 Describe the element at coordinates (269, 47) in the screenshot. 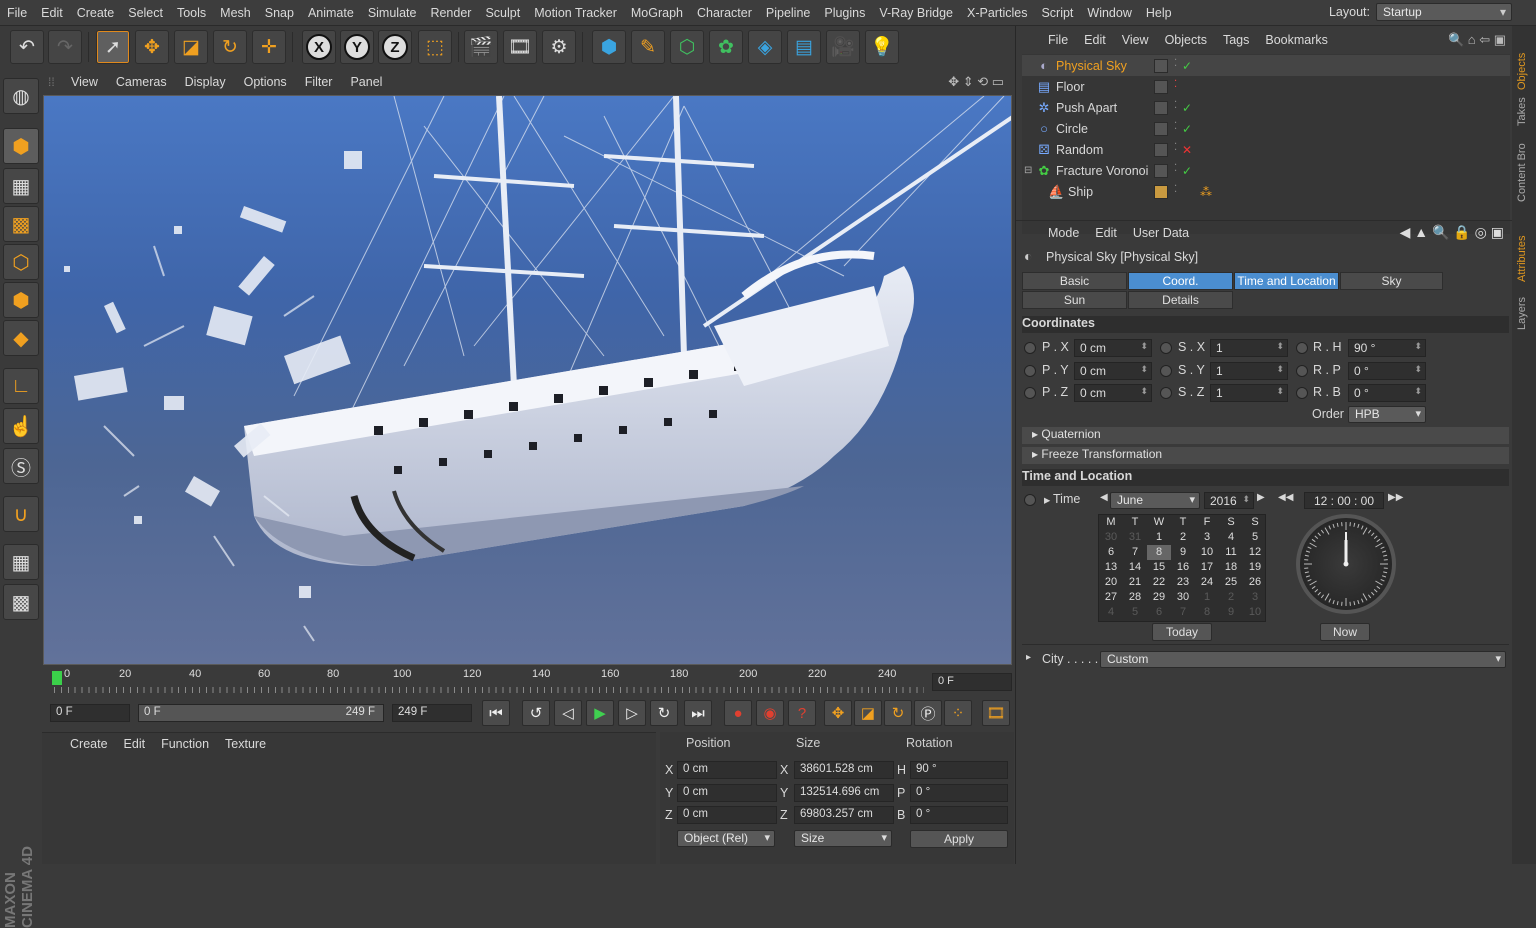

I see `live-selection-icon: ✛` at that location.